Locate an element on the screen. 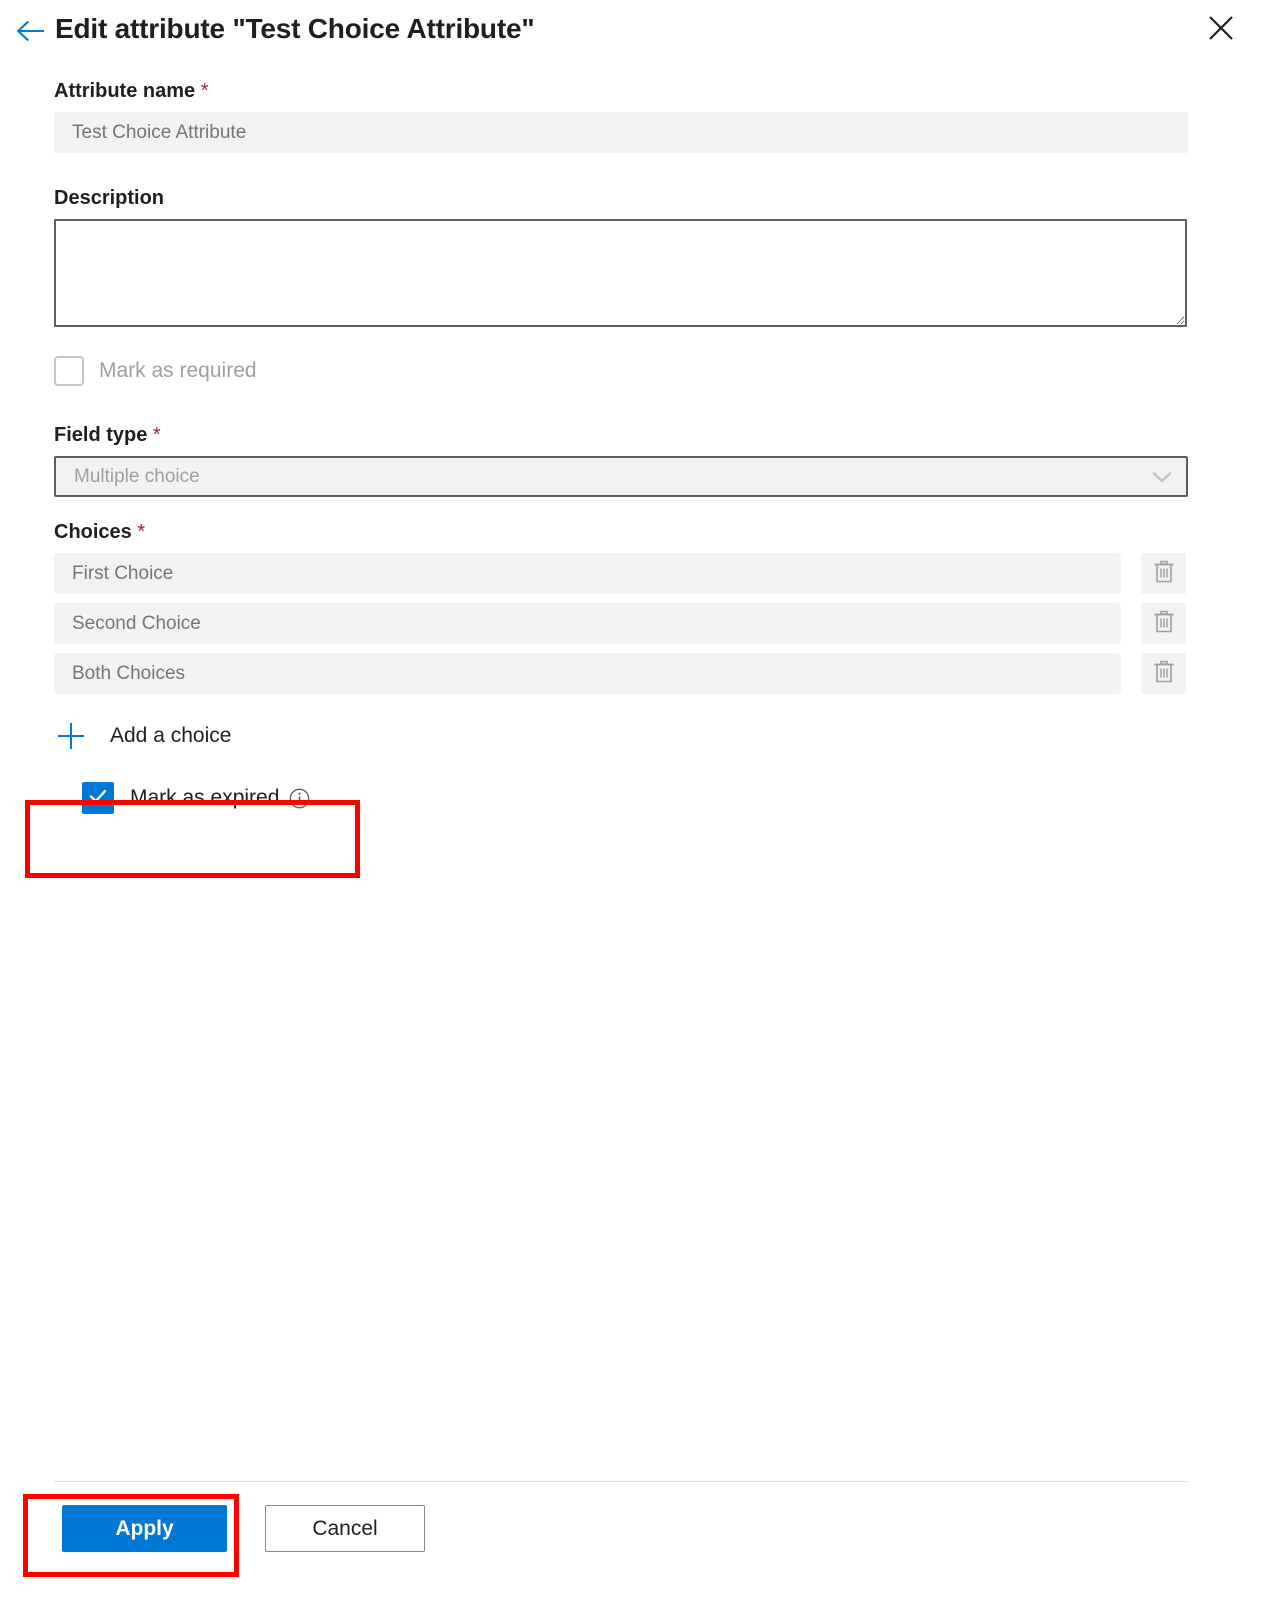 The height and width of the screenshot is (1615, 1282). footer-divider is located at coordinates (621, 1481).